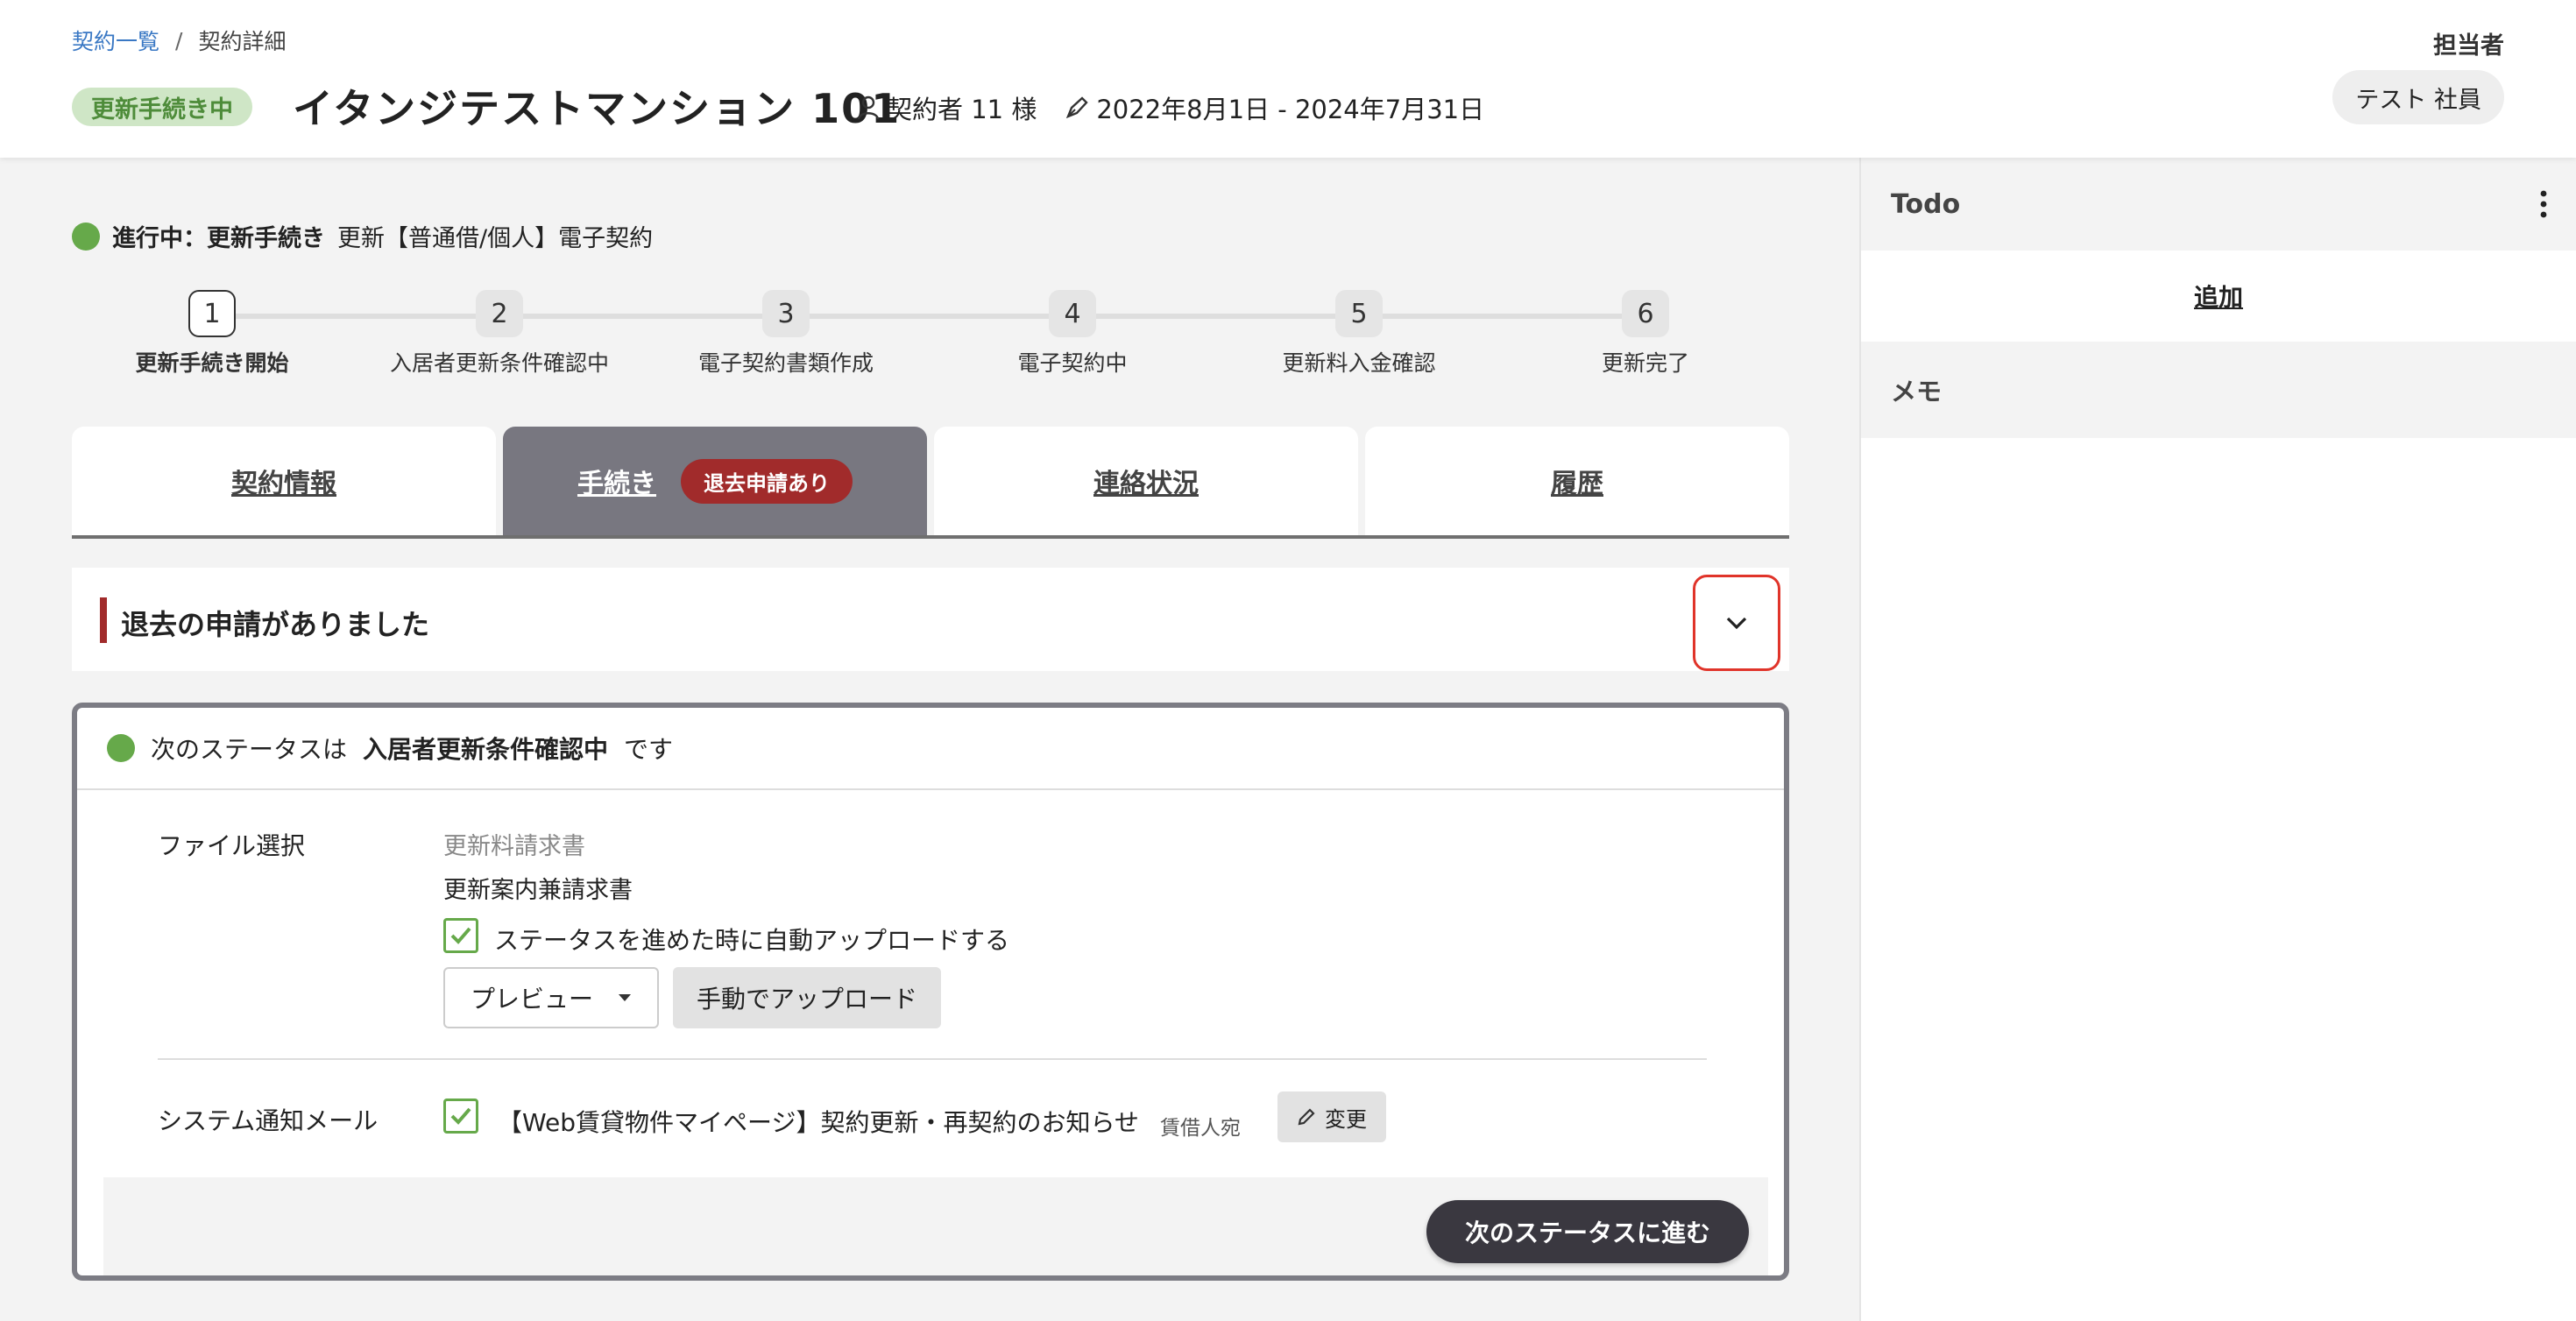 The image size is (2576, 1321). Describe the element at coordinates (103, 620) in the screenshot. I see `alert-accent-bar` at that location.